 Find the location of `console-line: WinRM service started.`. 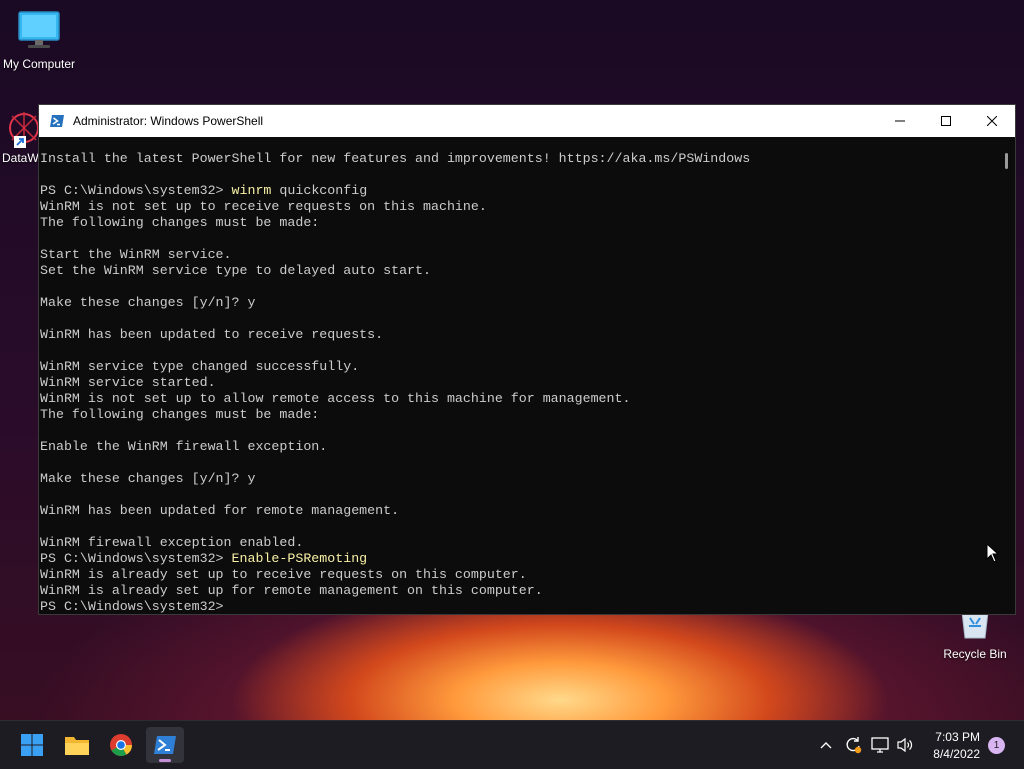

console-line: WinRM service started. is located at coordinates (128, 382).